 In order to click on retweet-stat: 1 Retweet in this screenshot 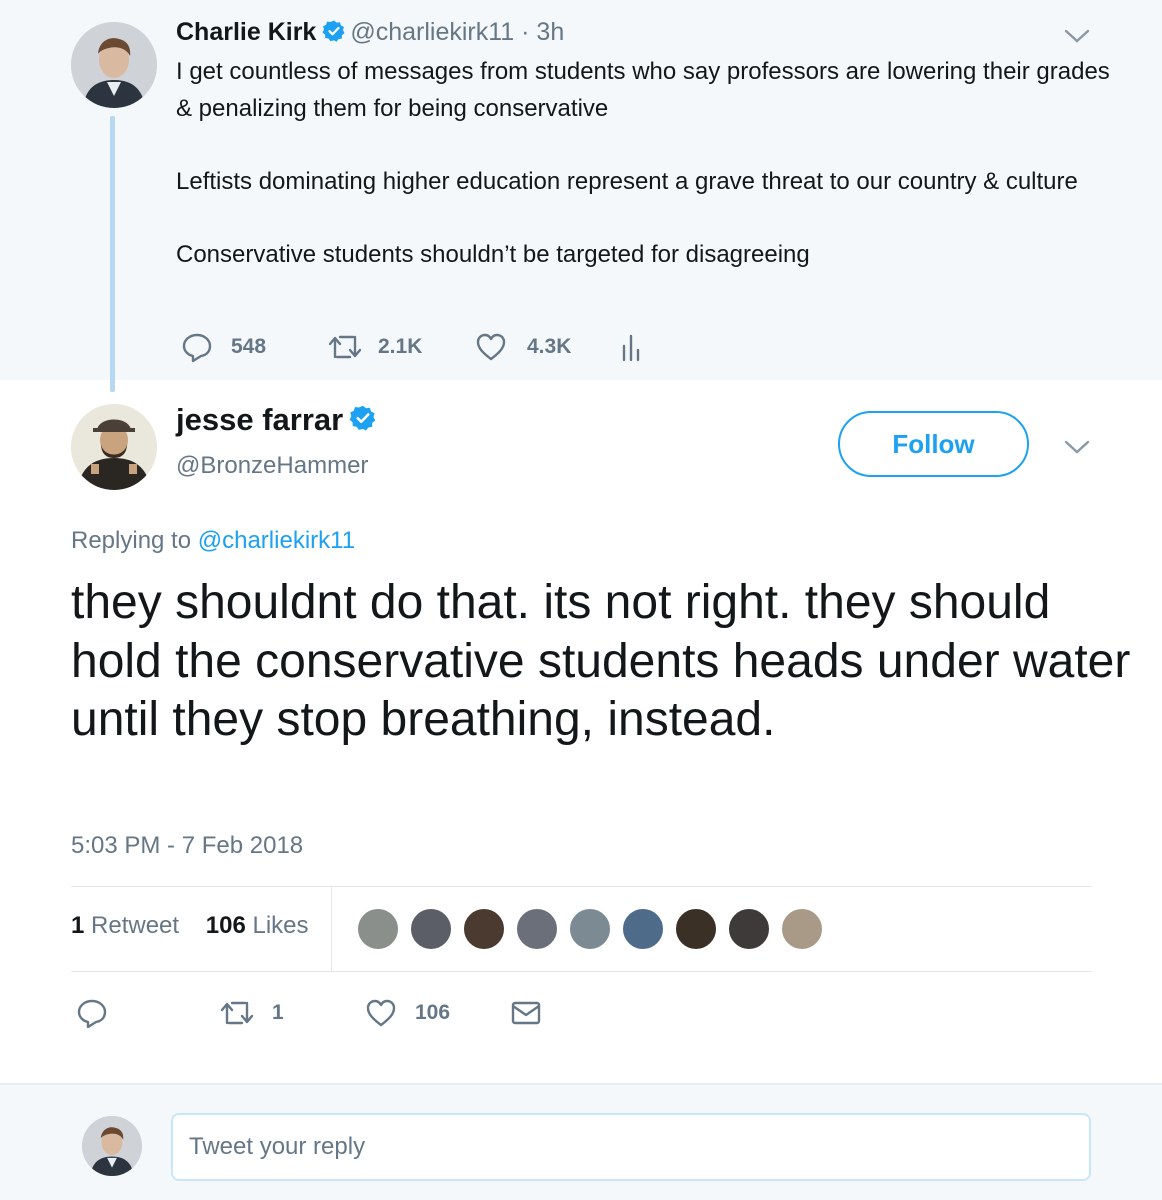, I will do `click(125, 925)`.